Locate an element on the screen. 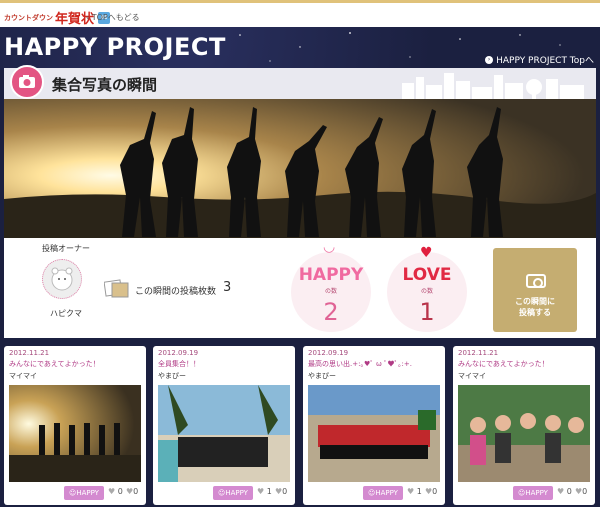 Image resolution: width=600 pixels, height=507 pixels. happy-sub-label: の数 is located at coordinates (330, 291).